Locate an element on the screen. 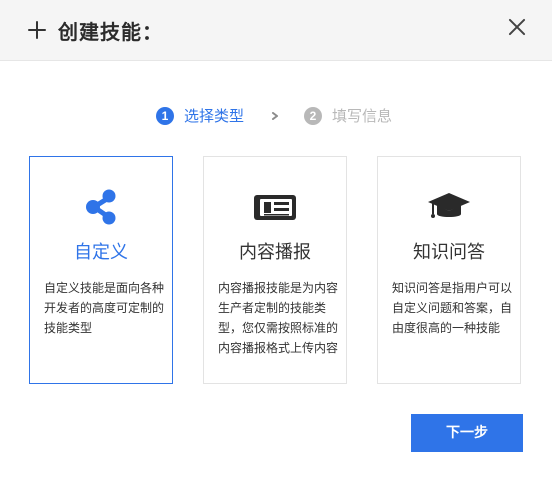  skill-card-description: 自定义技能是面向各种开发者的高度可定制的技能类型 is located at coordinates (104, 308).